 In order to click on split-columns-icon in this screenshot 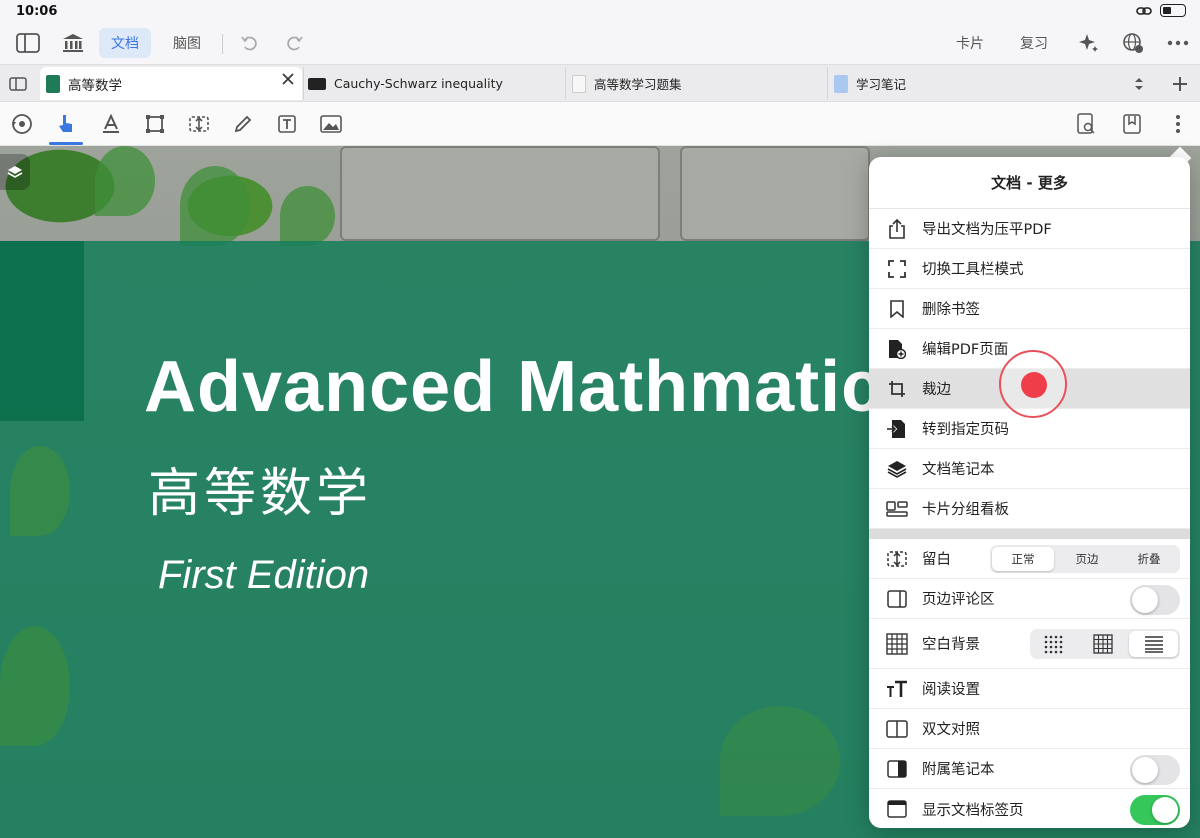, I will do `click(897, 729)`.